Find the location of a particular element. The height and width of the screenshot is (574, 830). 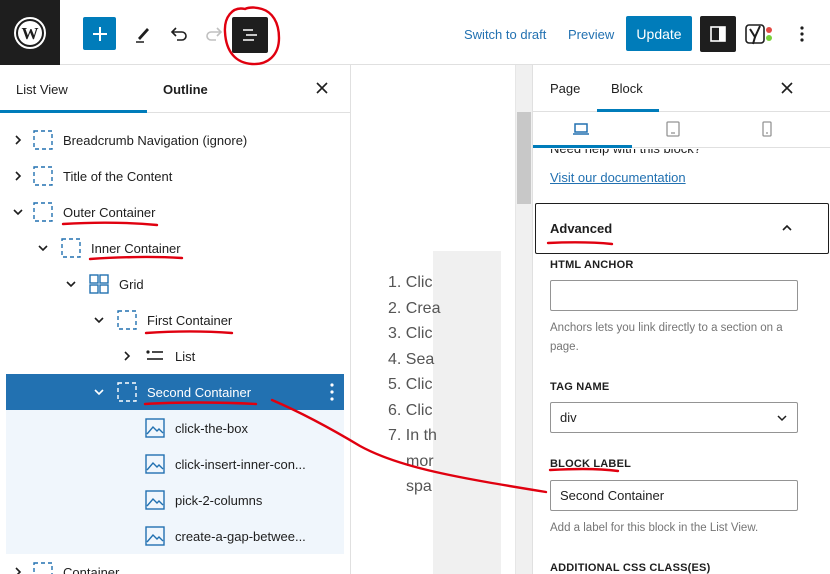

list-item: 6. Clic is located at coordinates (410, 410).